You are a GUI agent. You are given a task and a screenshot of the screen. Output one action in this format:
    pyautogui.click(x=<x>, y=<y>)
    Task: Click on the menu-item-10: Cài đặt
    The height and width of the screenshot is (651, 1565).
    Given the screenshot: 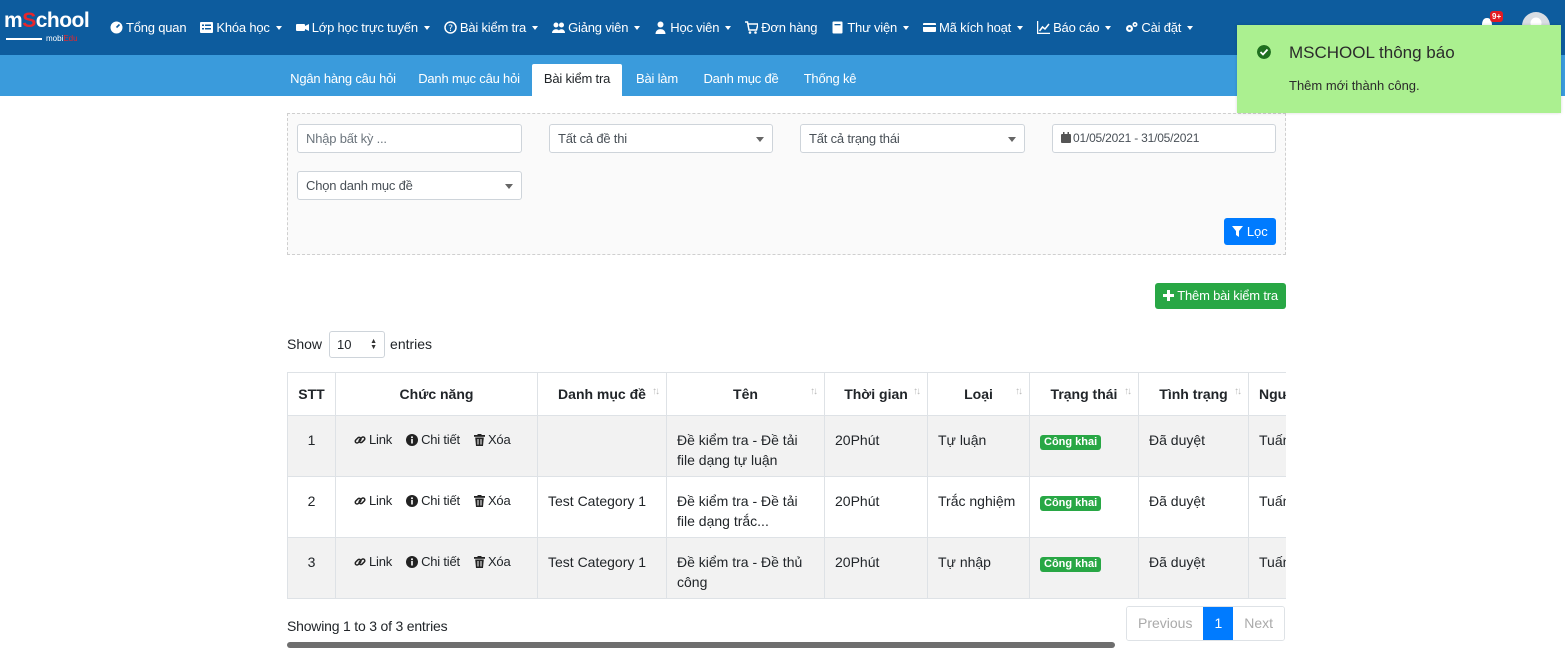 What is the action you would take?
    pyautogui.click(x=1159, y=27)
    